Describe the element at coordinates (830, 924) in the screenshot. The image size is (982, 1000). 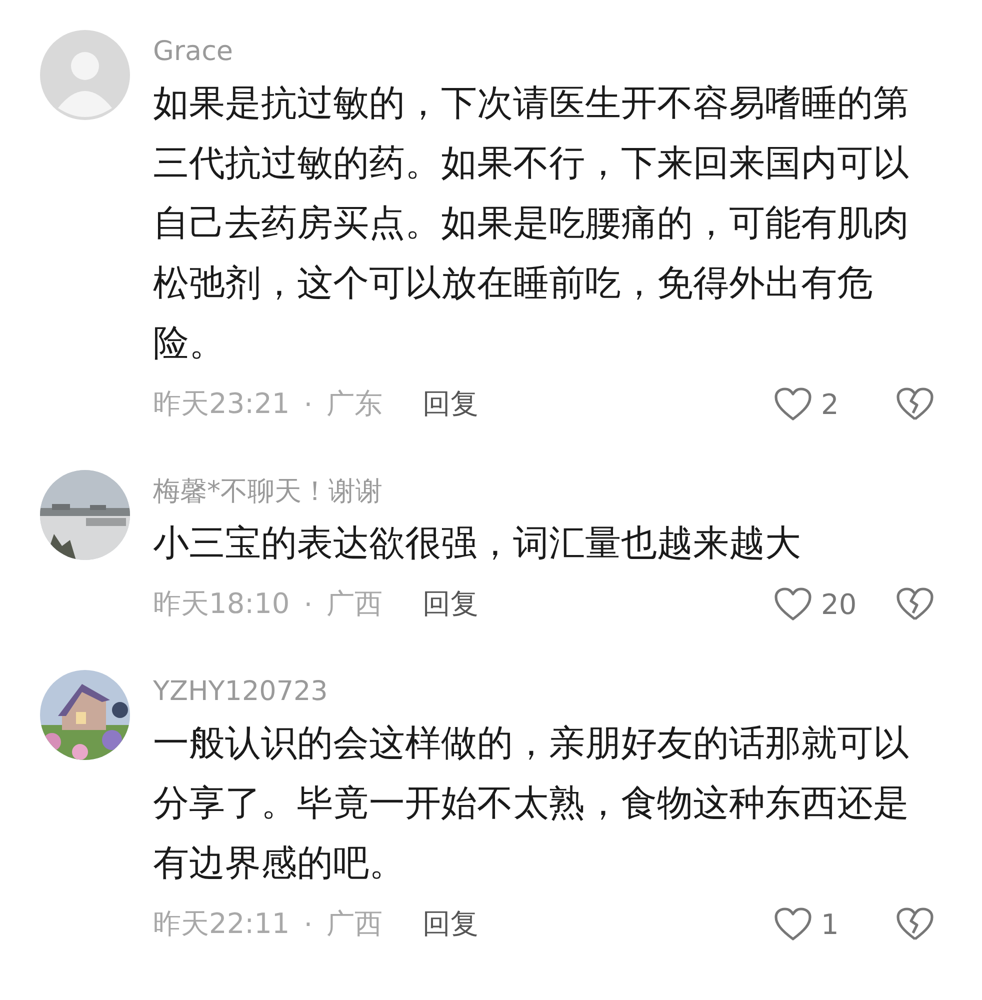
I see `like-count: 1` at that location.